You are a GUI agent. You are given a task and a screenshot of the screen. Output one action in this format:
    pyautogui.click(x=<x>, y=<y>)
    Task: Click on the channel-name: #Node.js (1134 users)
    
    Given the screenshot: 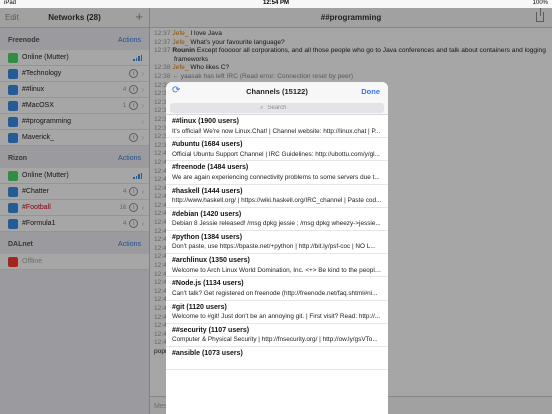 What is the action you would take?
    pyautogui.click(x=208, y=284)
    